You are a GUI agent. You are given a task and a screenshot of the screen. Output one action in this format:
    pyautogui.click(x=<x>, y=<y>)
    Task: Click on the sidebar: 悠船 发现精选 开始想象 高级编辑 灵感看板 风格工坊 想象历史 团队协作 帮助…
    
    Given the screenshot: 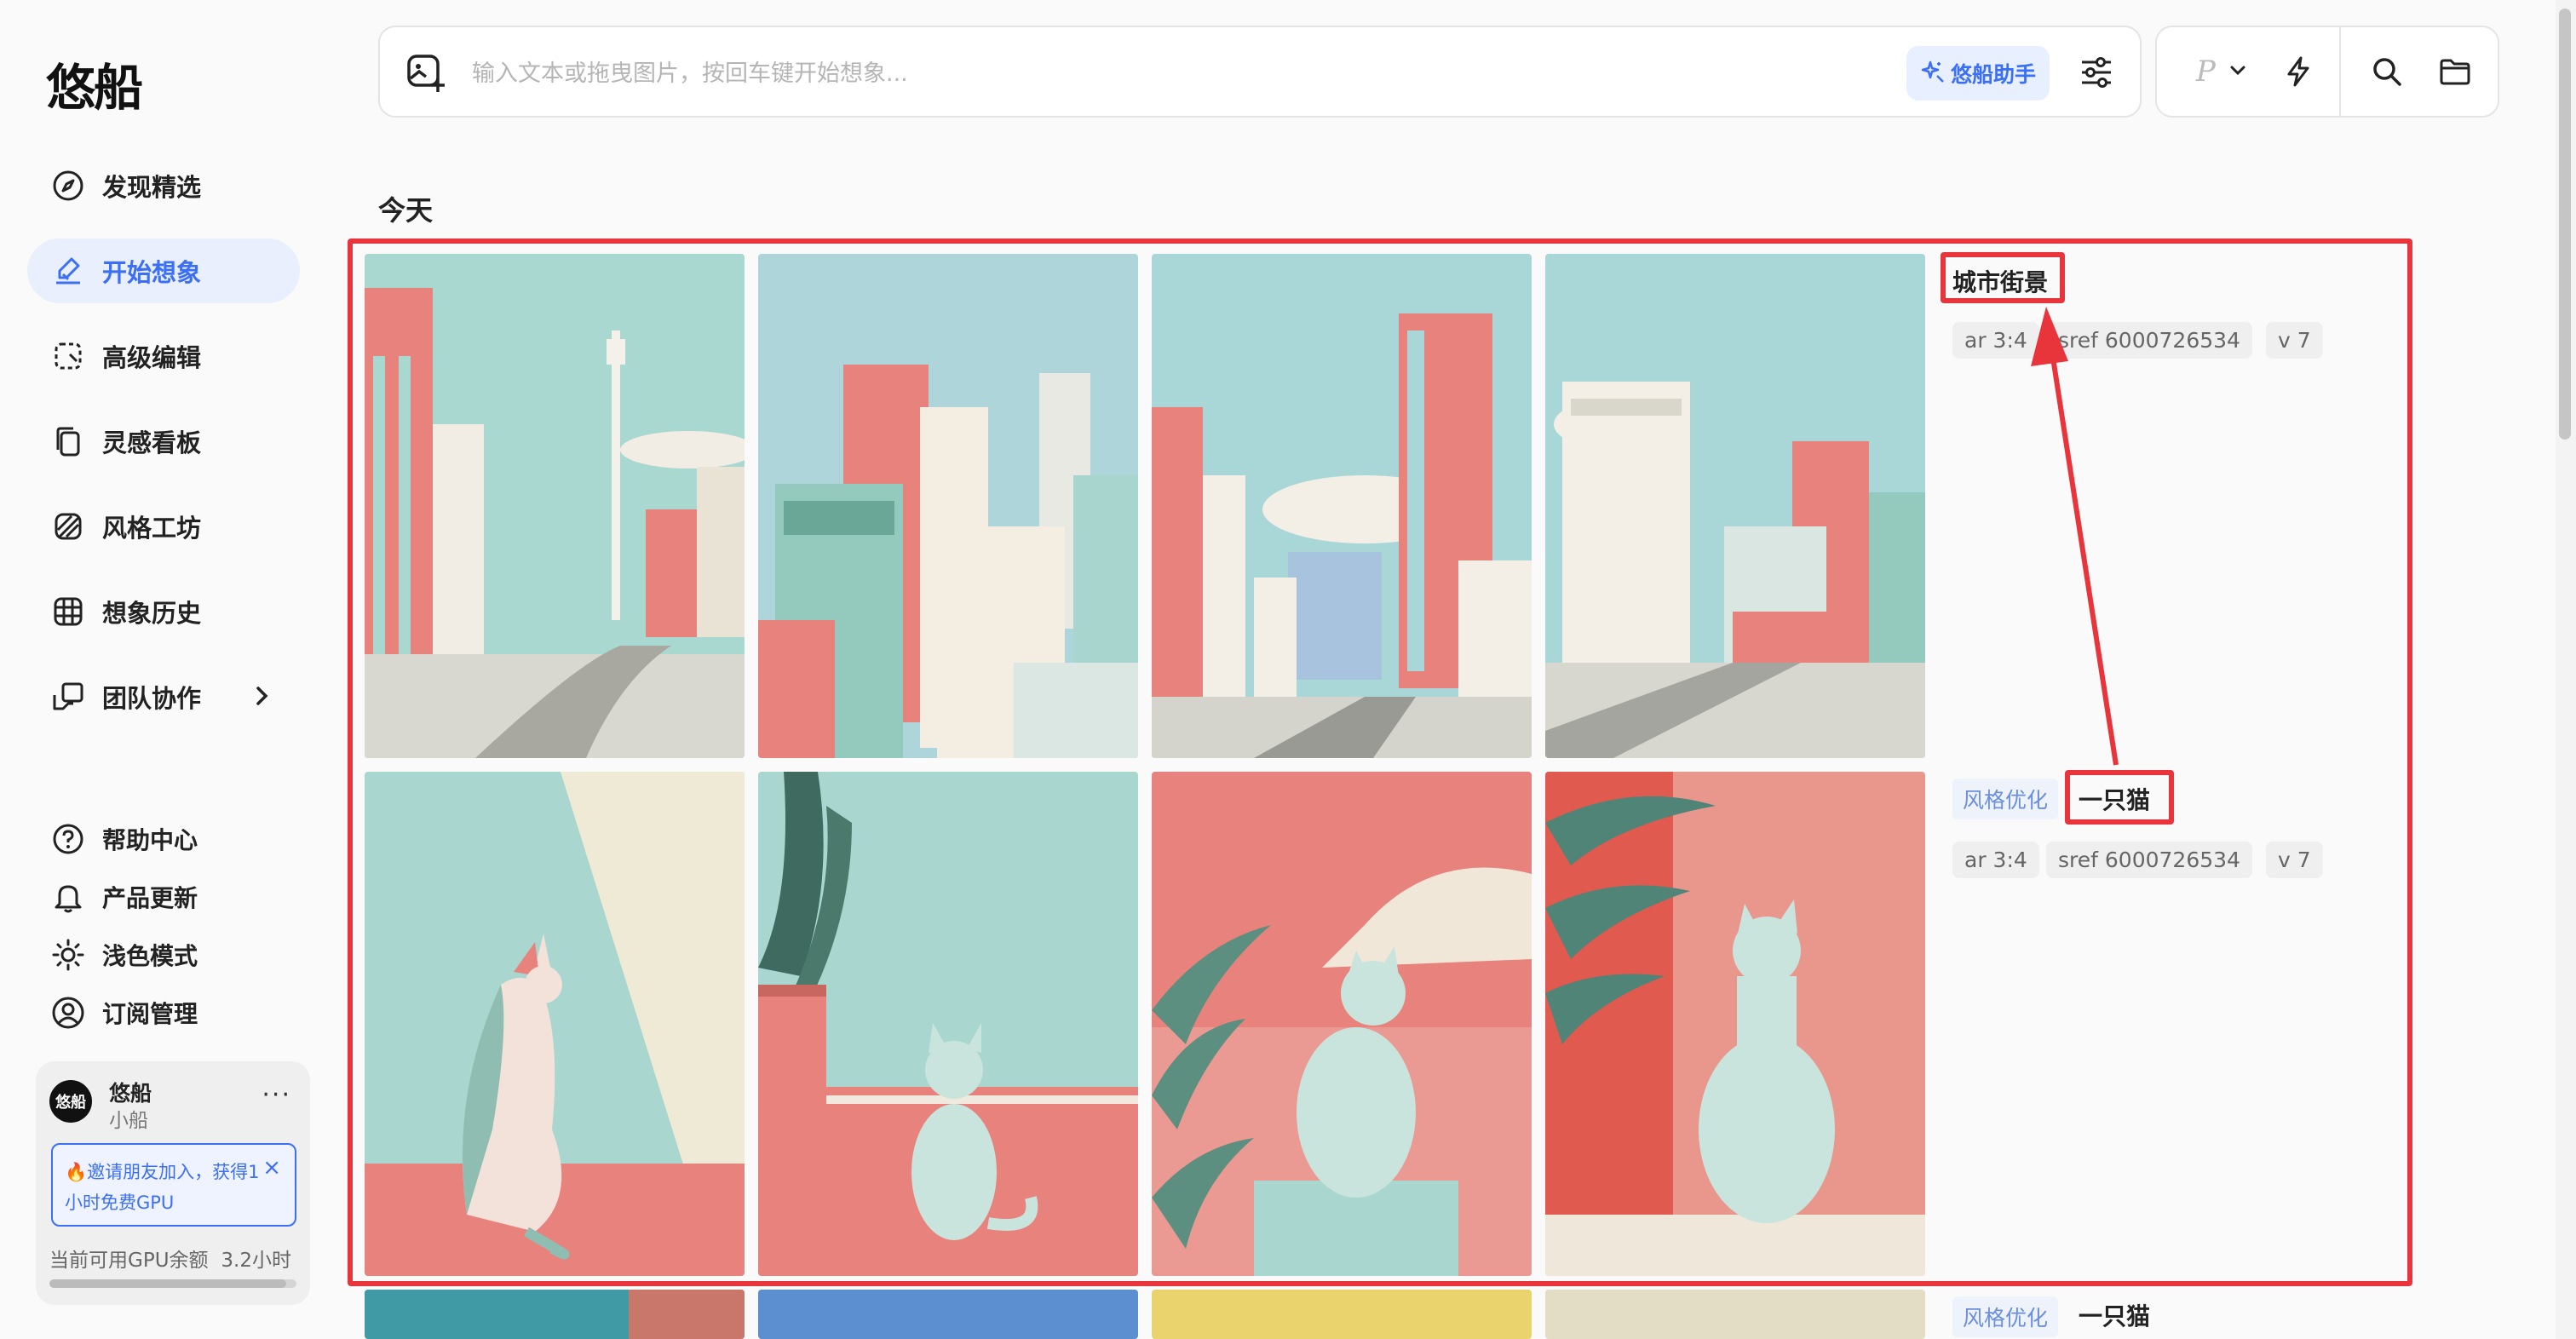 What is the action you would take?
    pyautogui.click(x=166, y=669)
    